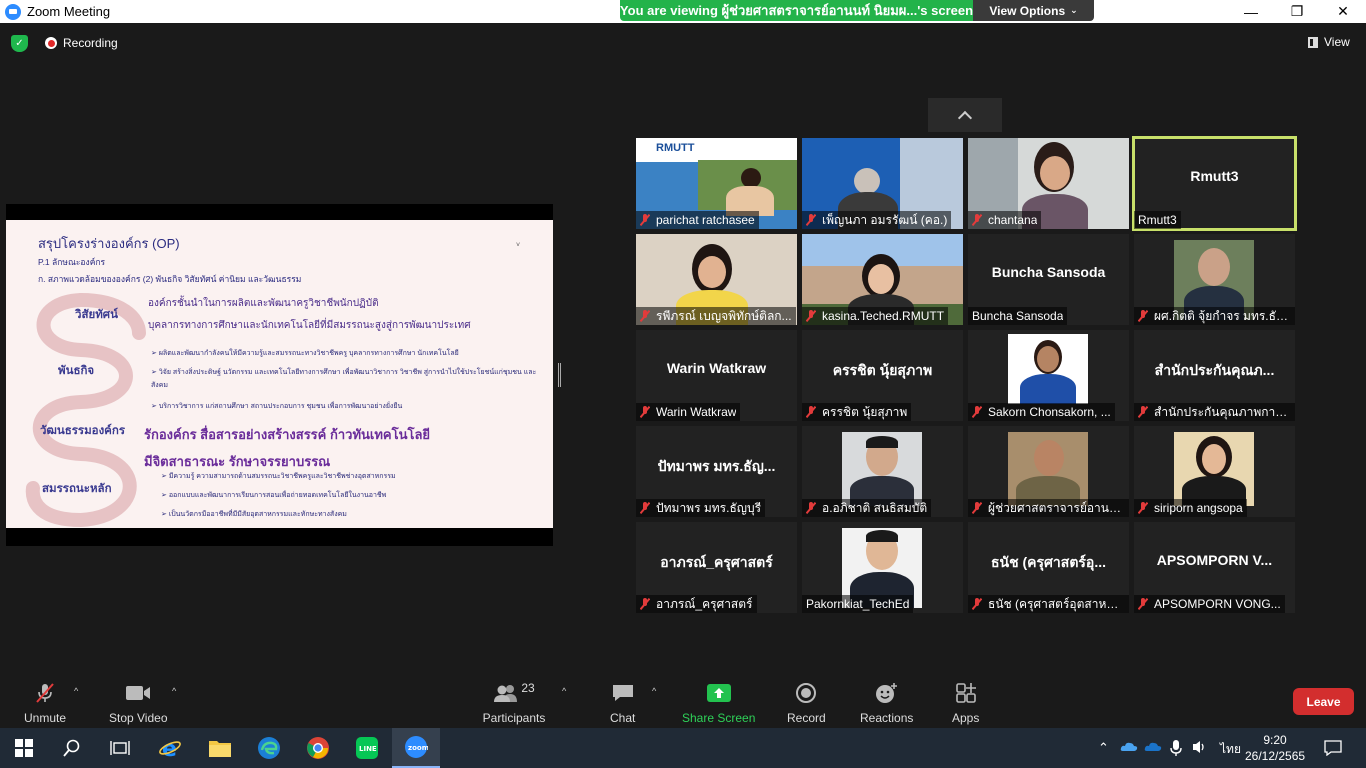  I want to click on share-screen-icon, so click(719, 693).